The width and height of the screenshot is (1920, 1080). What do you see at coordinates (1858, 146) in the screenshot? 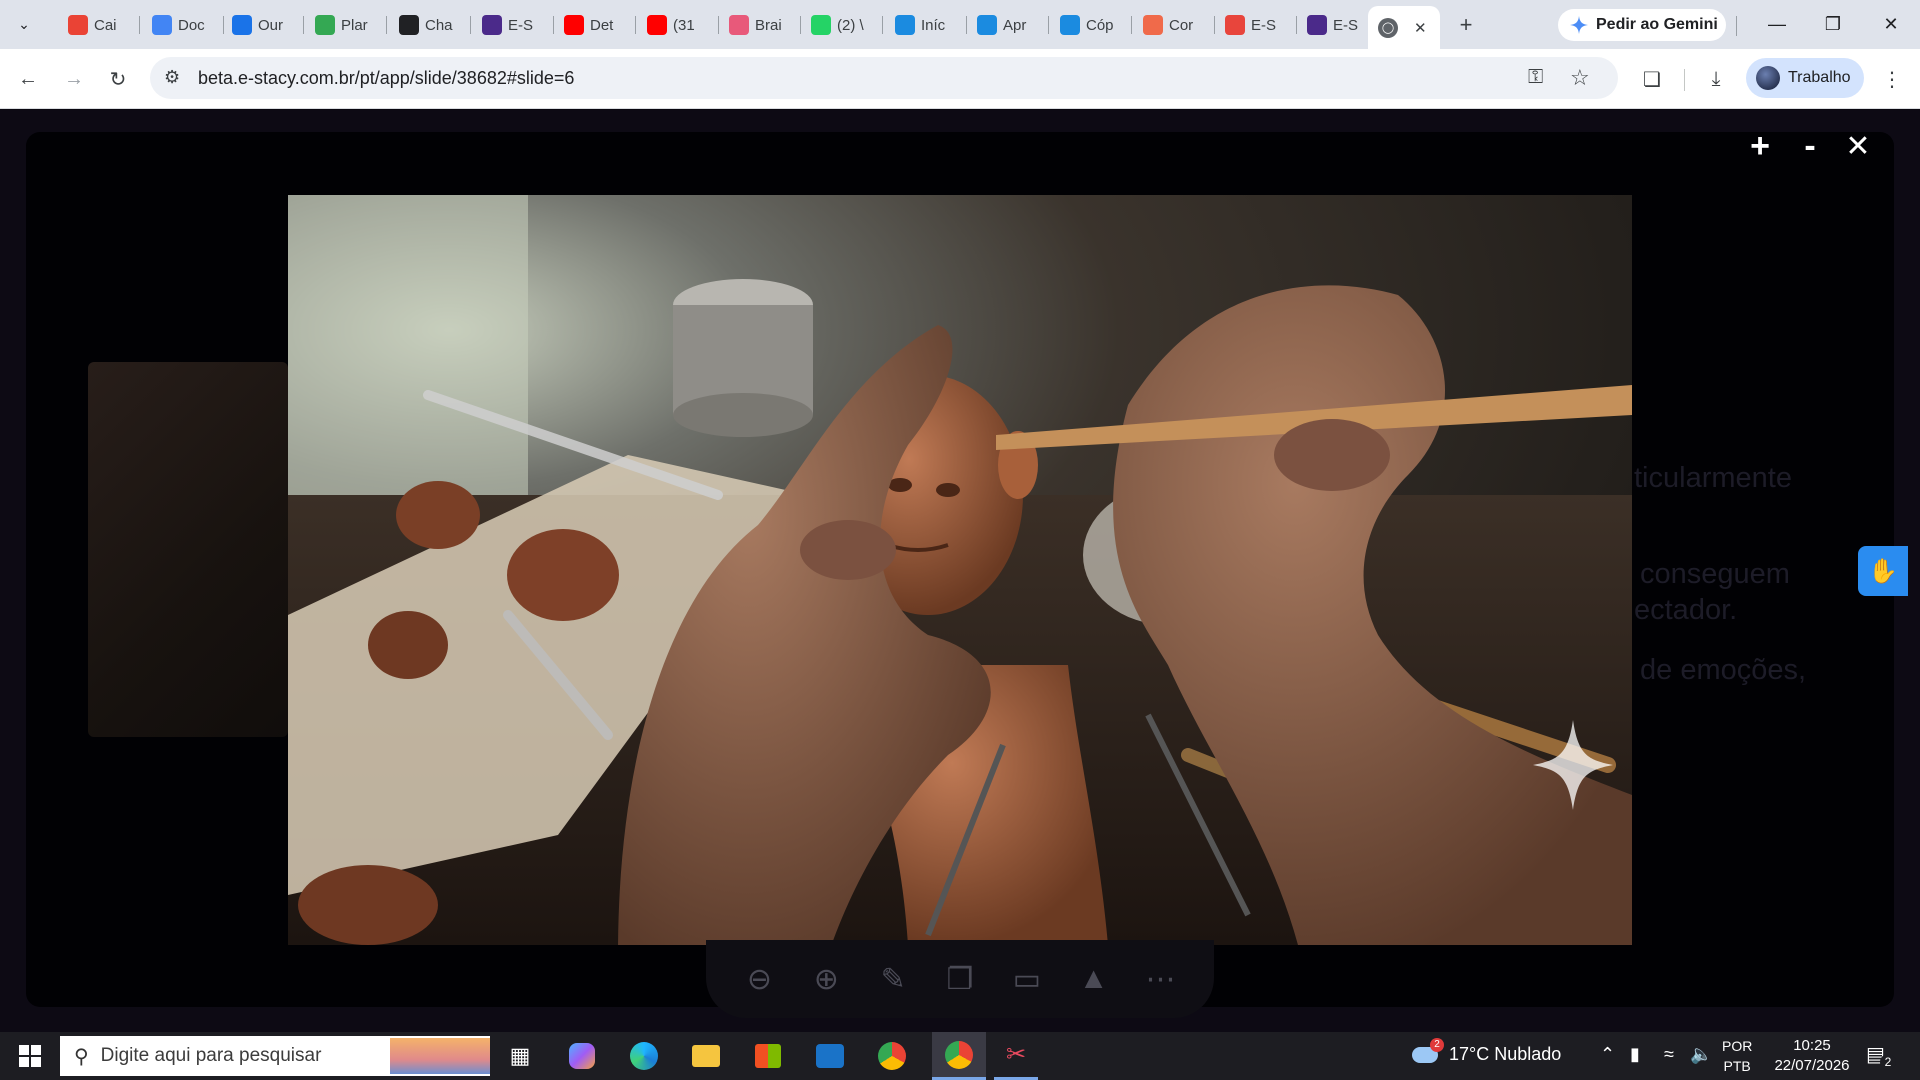
I see `close-viewer-button: ✕` at bounding box center [1858, 146].